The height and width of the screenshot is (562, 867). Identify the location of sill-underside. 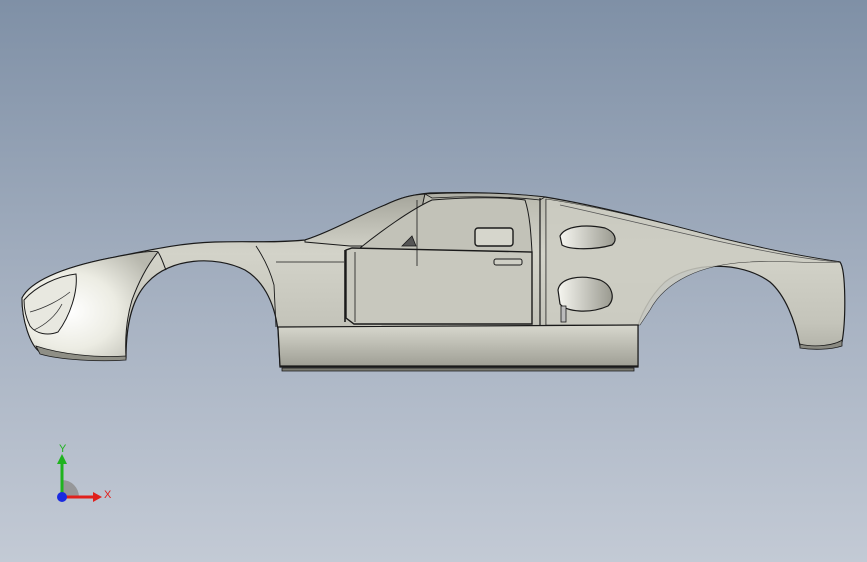
(458, 369).